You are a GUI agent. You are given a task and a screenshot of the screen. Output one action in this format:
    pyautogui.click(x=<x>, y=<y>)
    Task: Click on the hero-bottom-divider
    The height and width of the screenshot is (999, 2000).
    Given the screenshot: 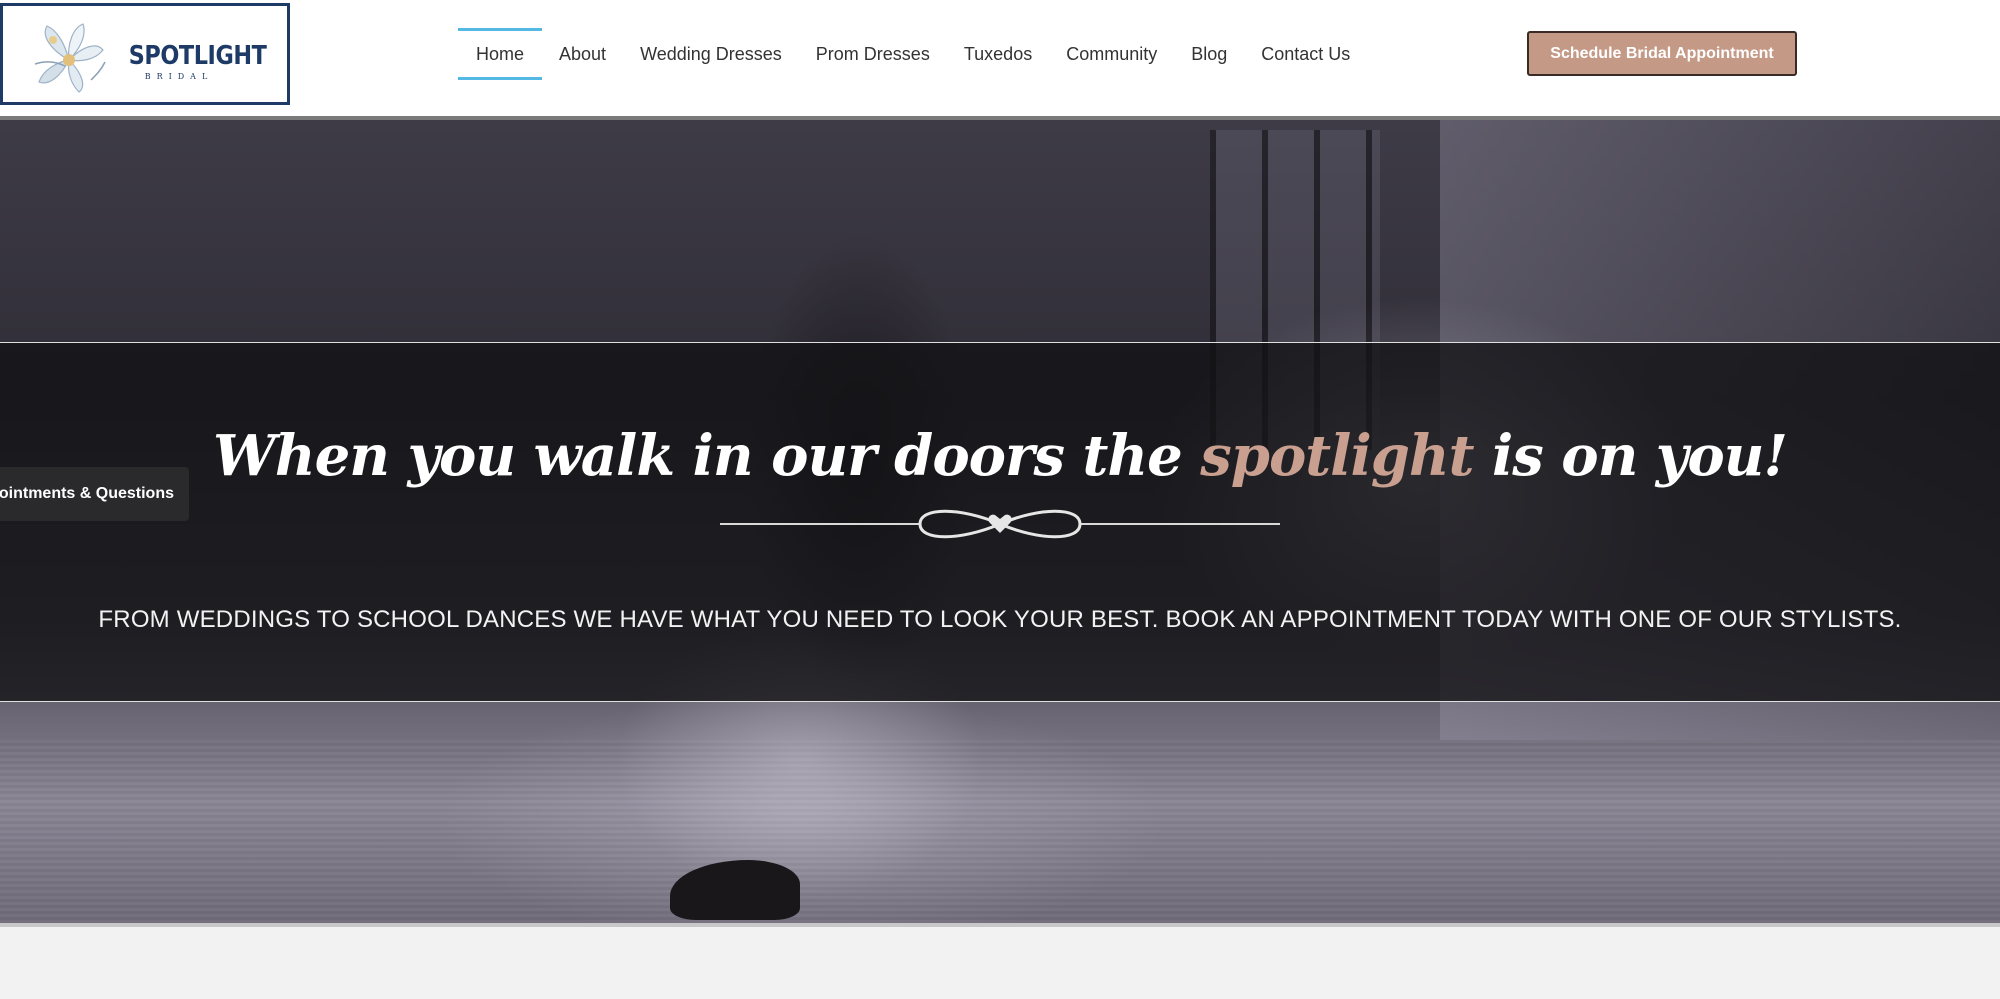 What is the action you would take?
    pyautogui.click(x=1000, y=925)
    